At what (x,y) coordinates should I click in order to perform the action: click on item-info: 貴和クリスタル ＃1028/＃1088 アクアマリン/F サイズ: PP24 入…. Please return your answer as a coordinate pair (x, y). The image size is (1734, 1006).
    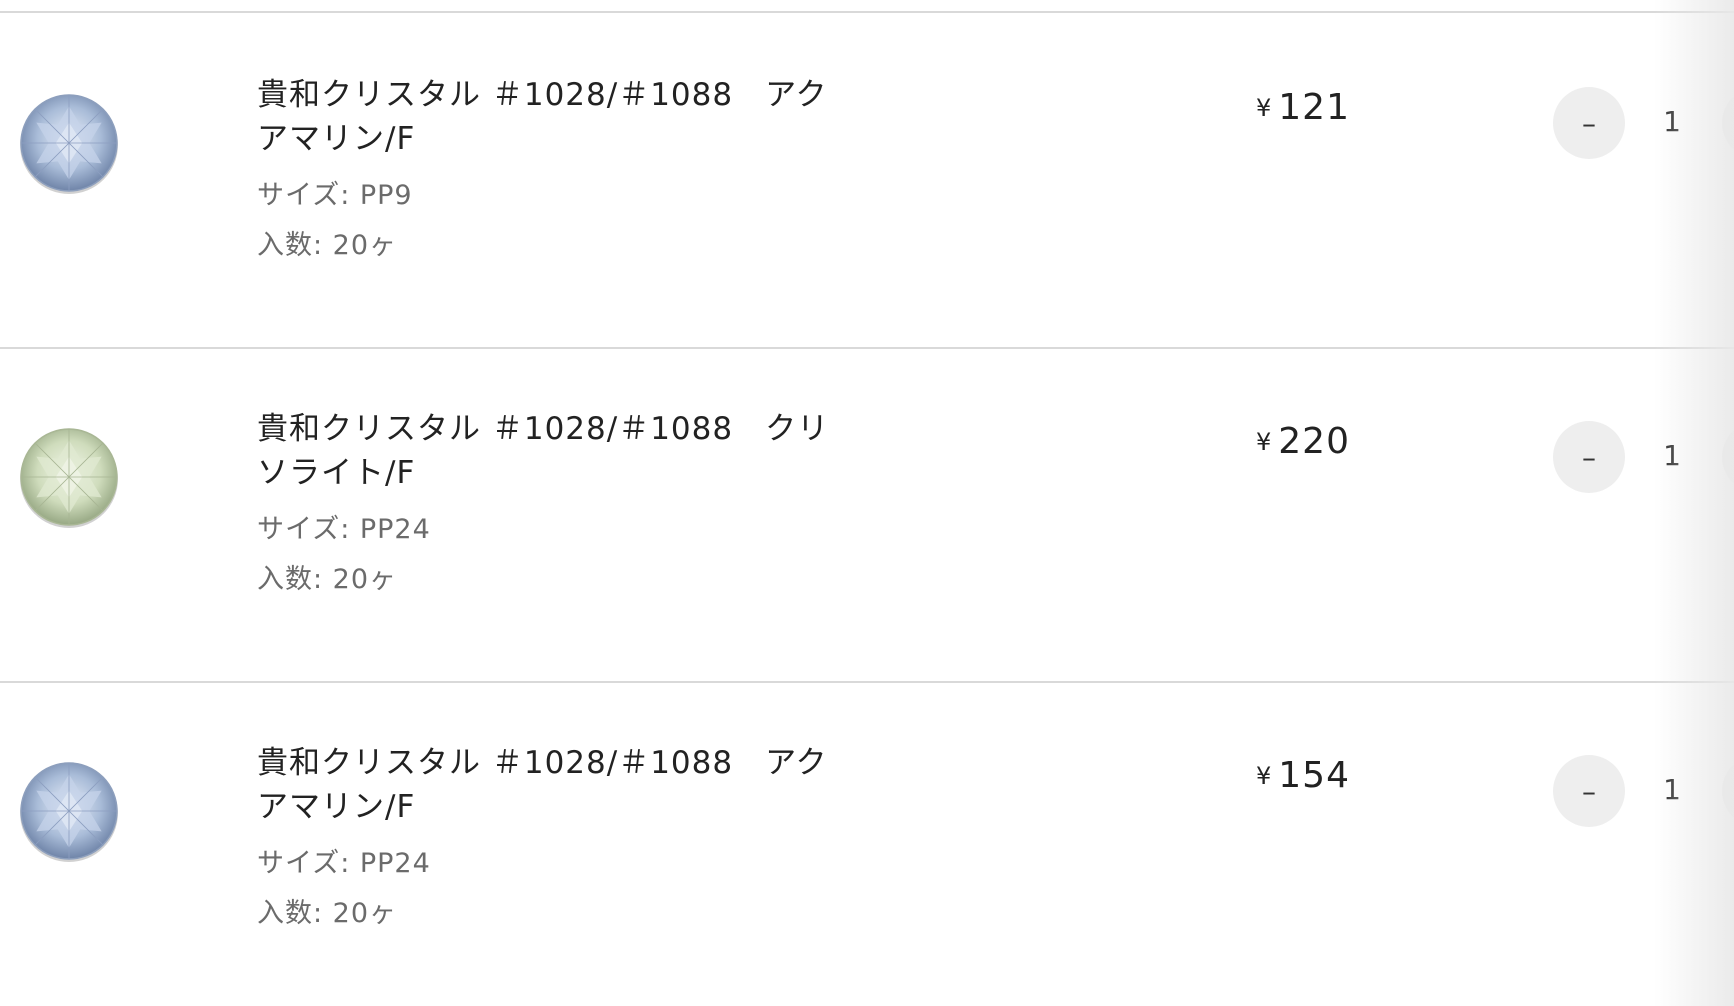
    Looking at the image, I should click on (557, 840).